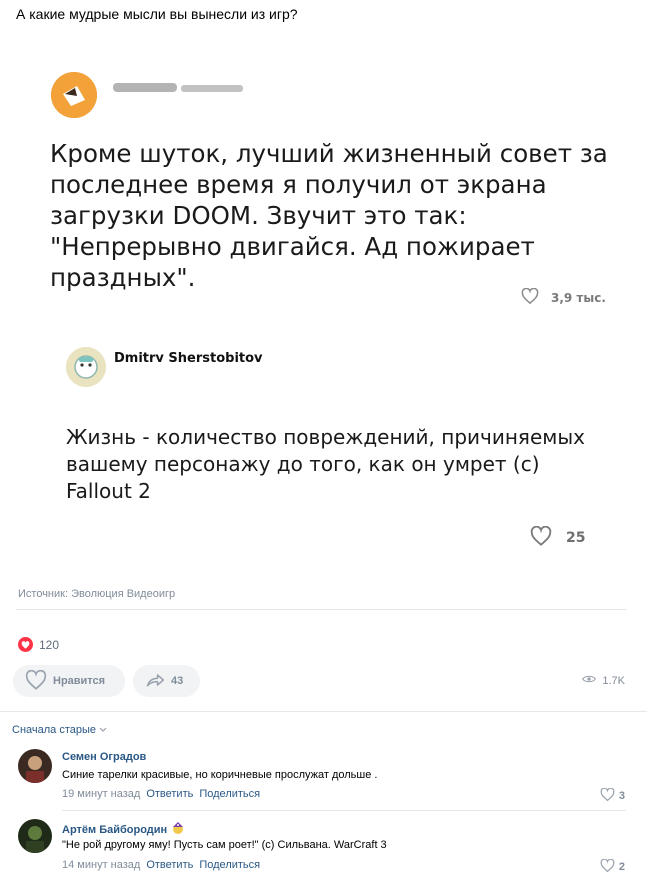 The height and width of the screenshot is (876, 647). I want to click on comment-meta: 19 минут назад Ответить Поделиться, so click(161, 794).